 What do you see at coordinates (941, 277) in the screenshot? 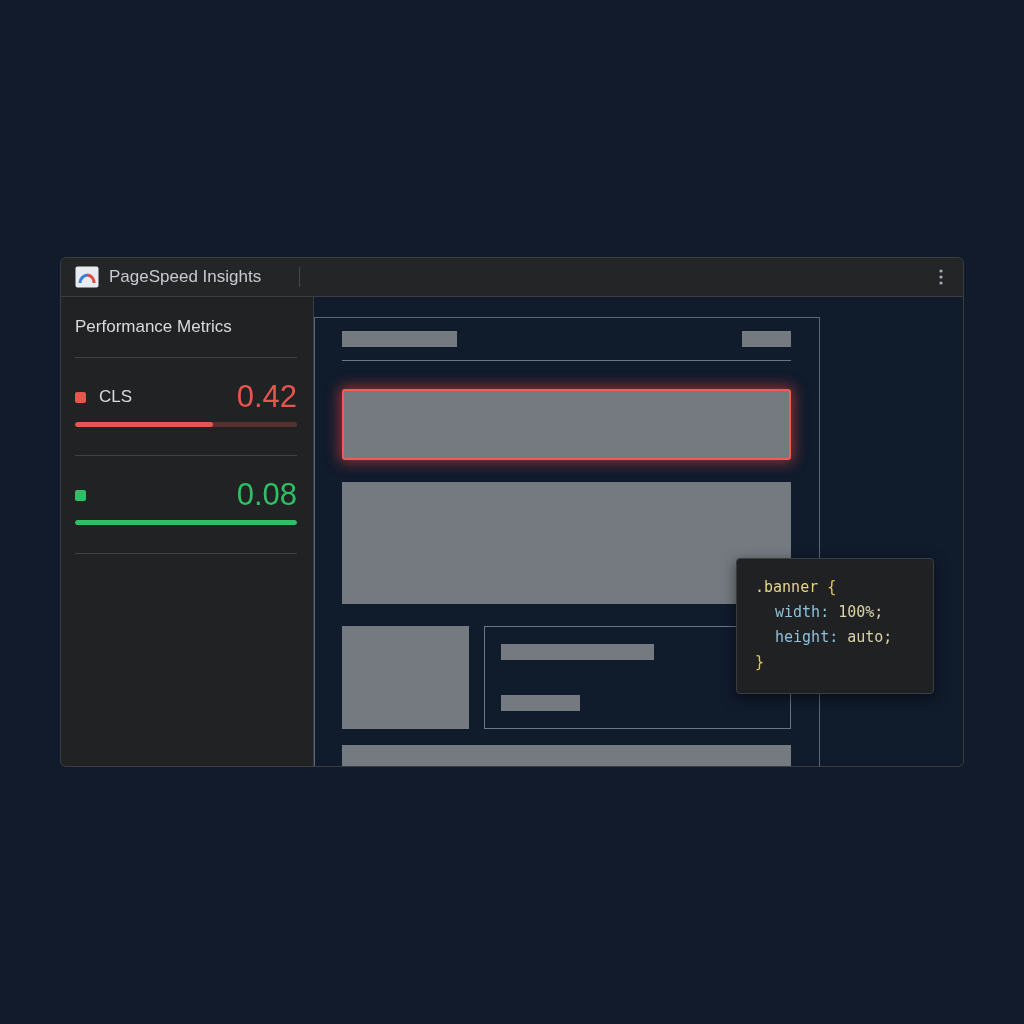
I see `more-options-icon` at bounding box center [941, 277].